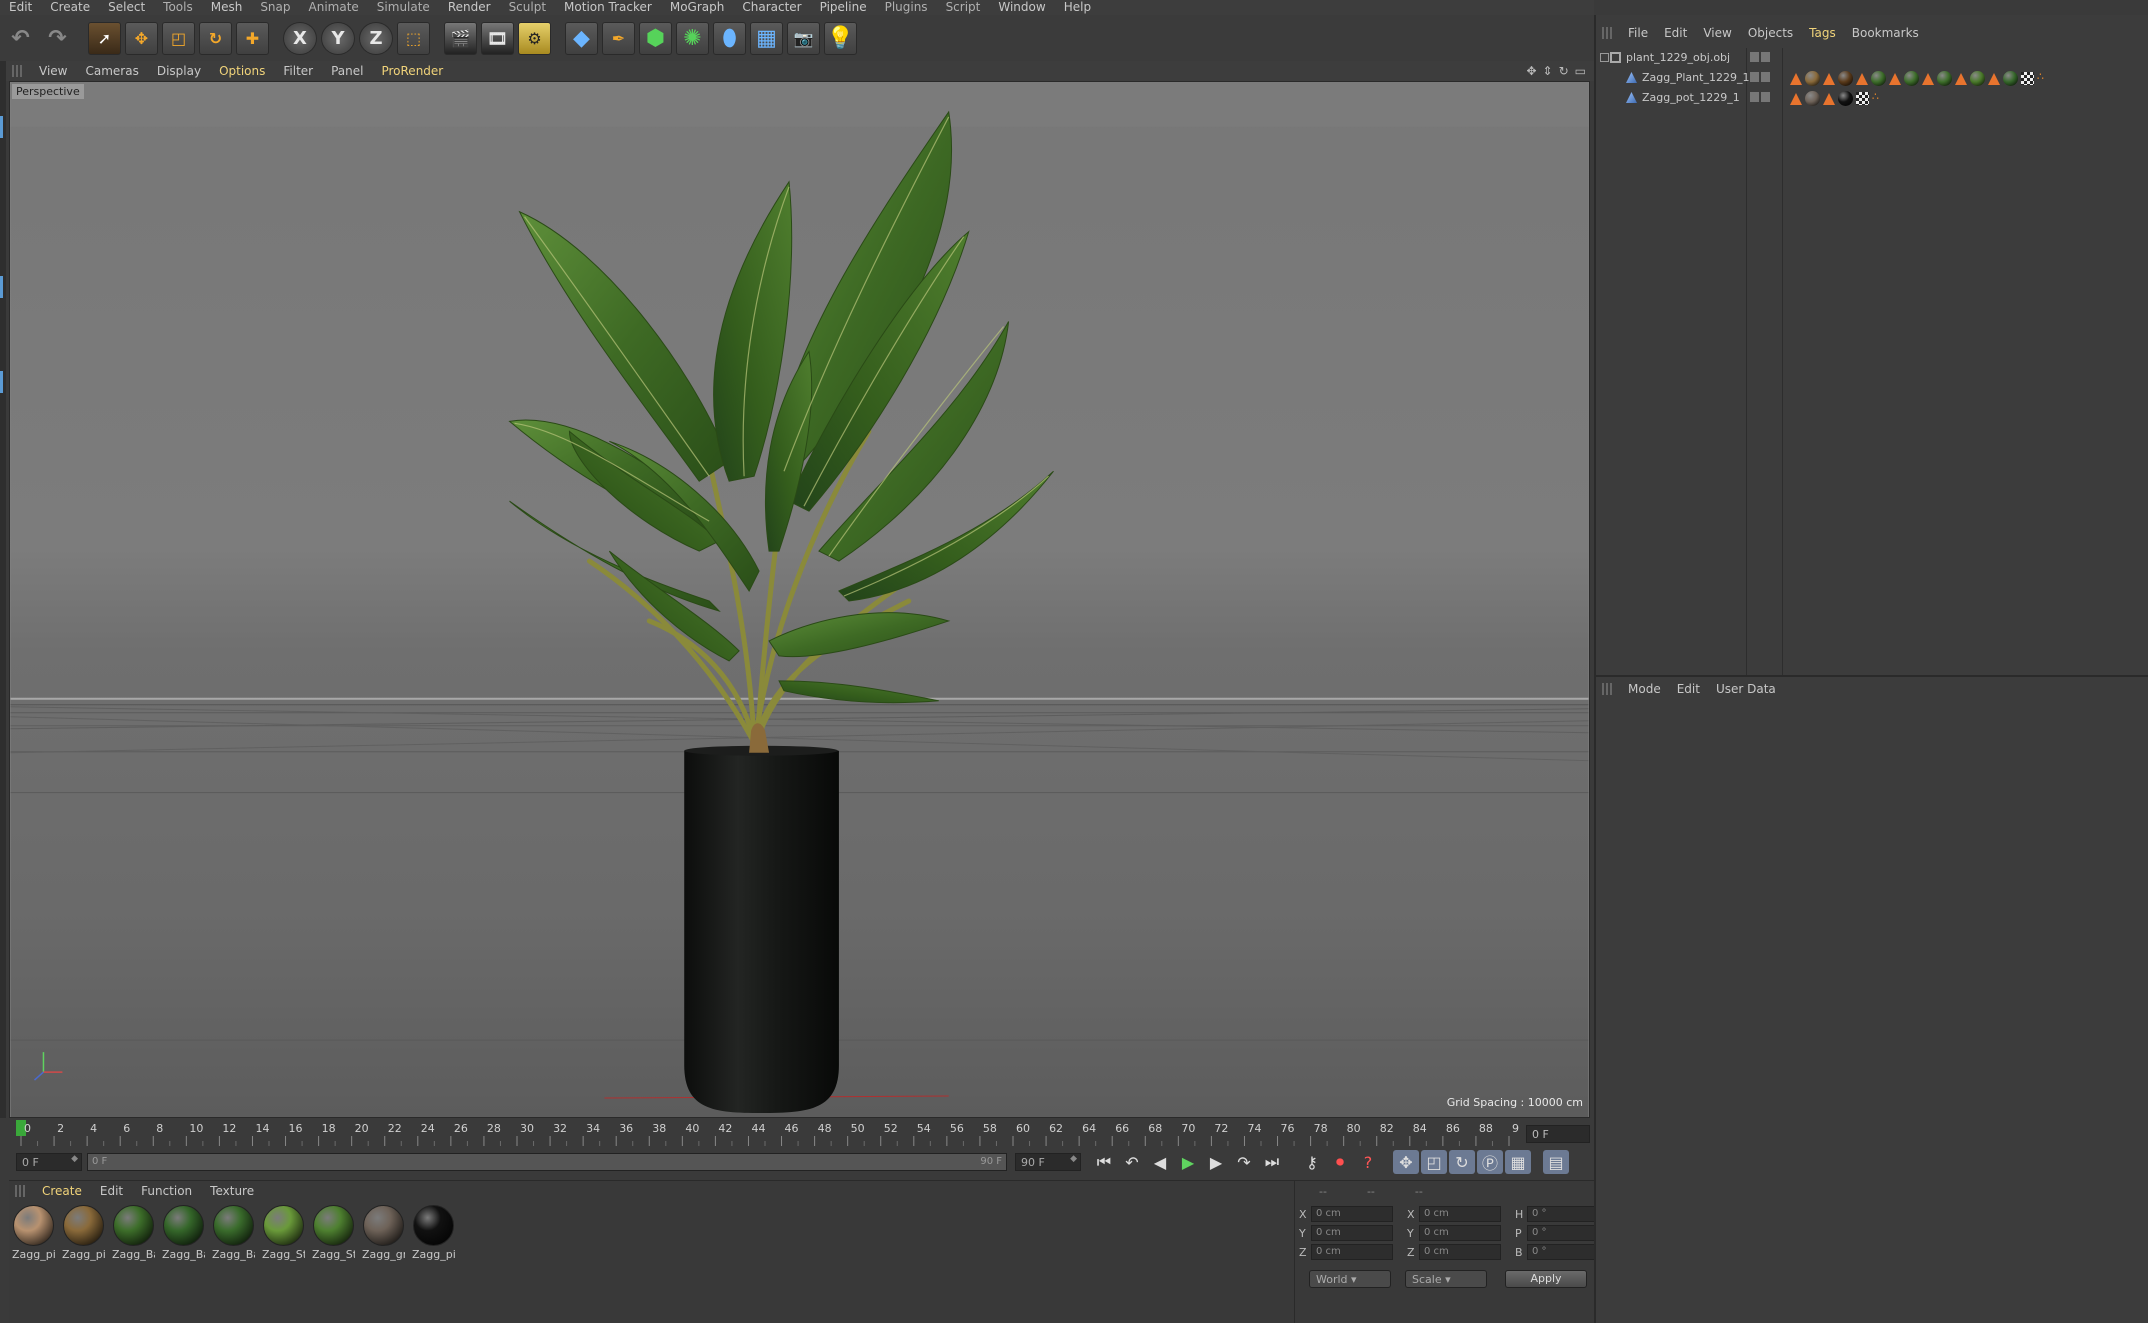 The height and width of the screenshot is (1323, 2148). I want to click on menu-animate: Animate, so click(334, 7).